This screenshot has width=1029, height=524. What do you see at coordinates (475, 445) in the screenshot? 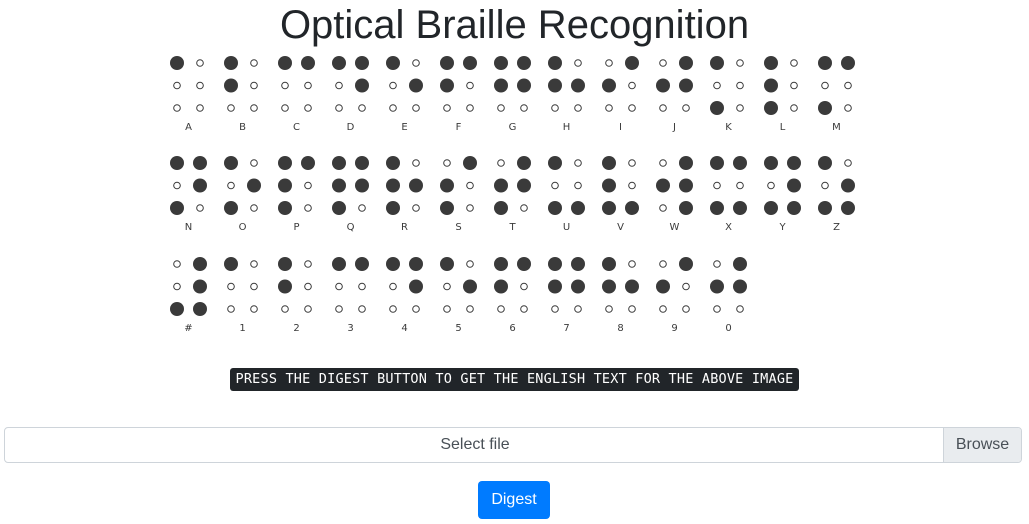
I see `file-input-label: Select file` at bounding box center [475, 445].